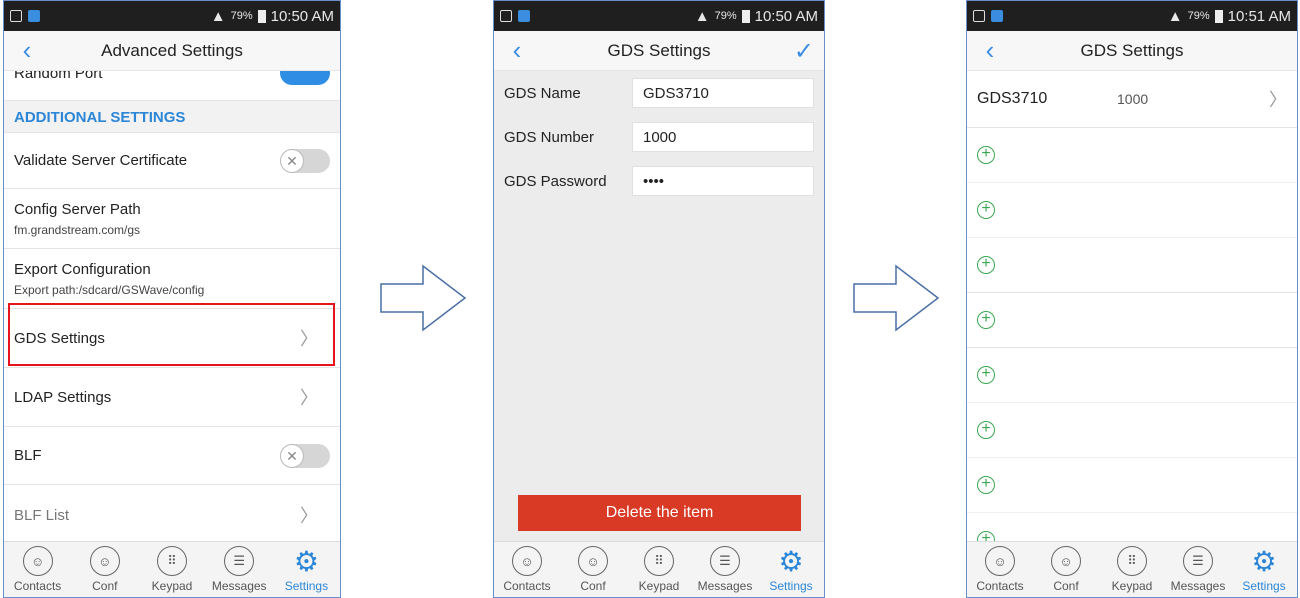  Describe the element at coordinates (1000, 586) in the screenshot. I see `nav-label: Contacts` at that location.